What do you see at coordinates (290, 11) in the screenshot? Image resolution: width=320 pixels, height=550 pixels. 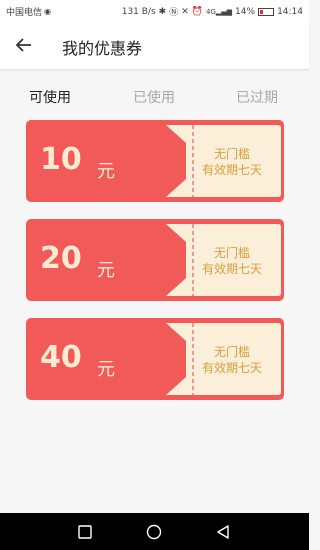 I see `clock: 14:14` at bounding box center [290, 11].